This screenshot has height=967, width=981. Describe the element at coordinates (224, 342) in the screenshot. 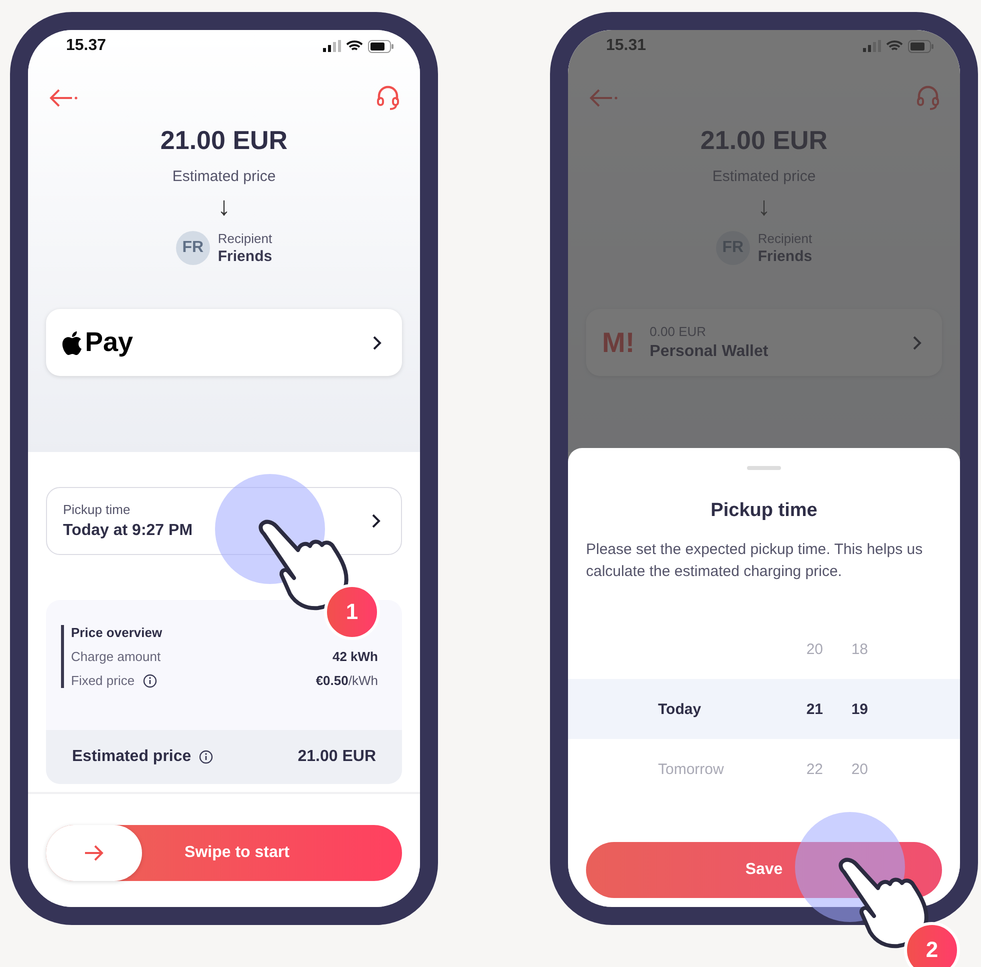

I see `payment-method-card: Pay` at that location.